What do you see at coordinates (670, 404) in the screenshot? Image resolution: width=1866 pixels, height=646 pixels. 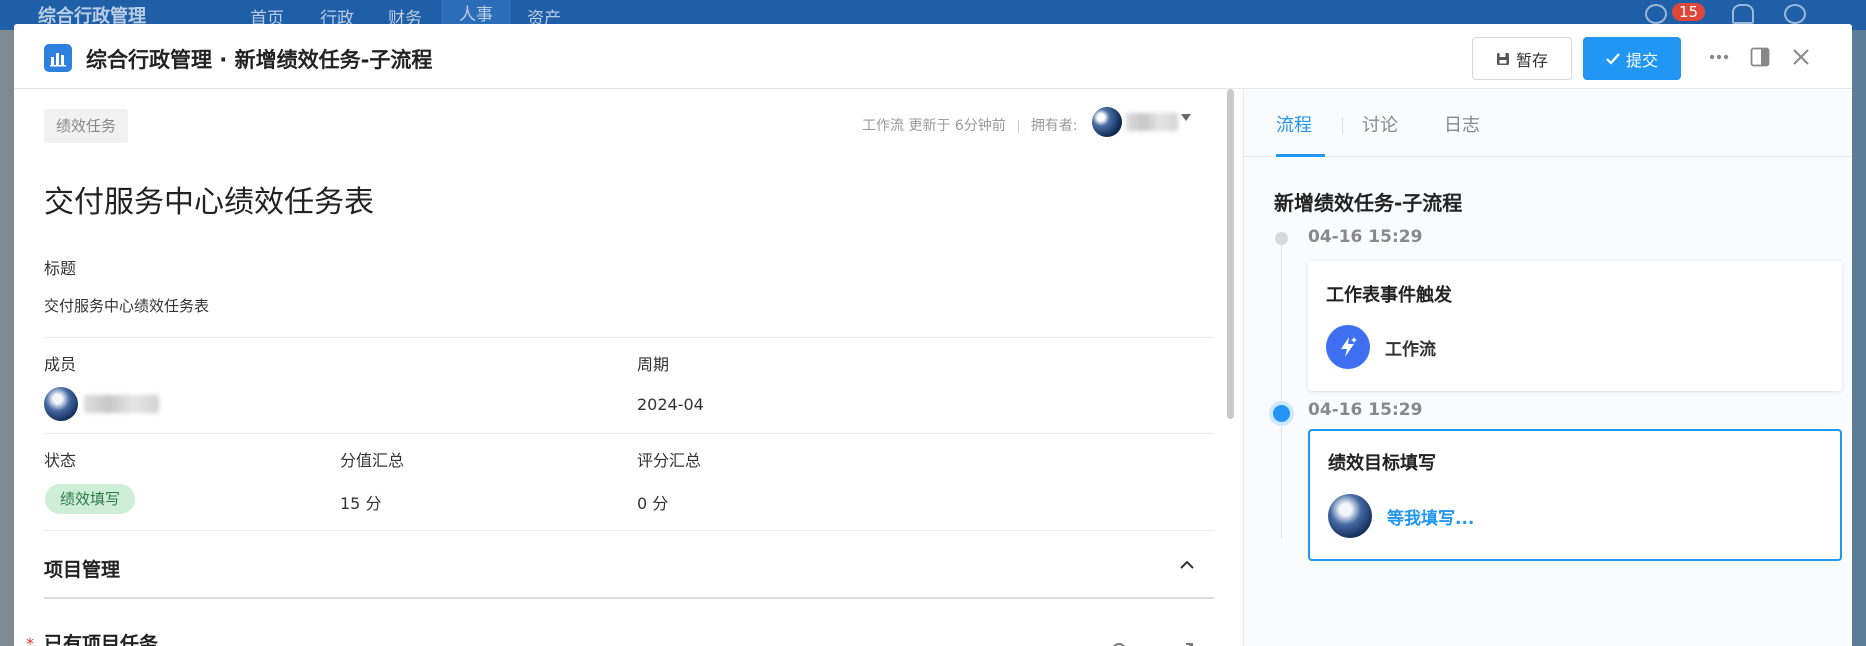 I see `period-field-value: 2024-04` at bounding box center [670, 404].